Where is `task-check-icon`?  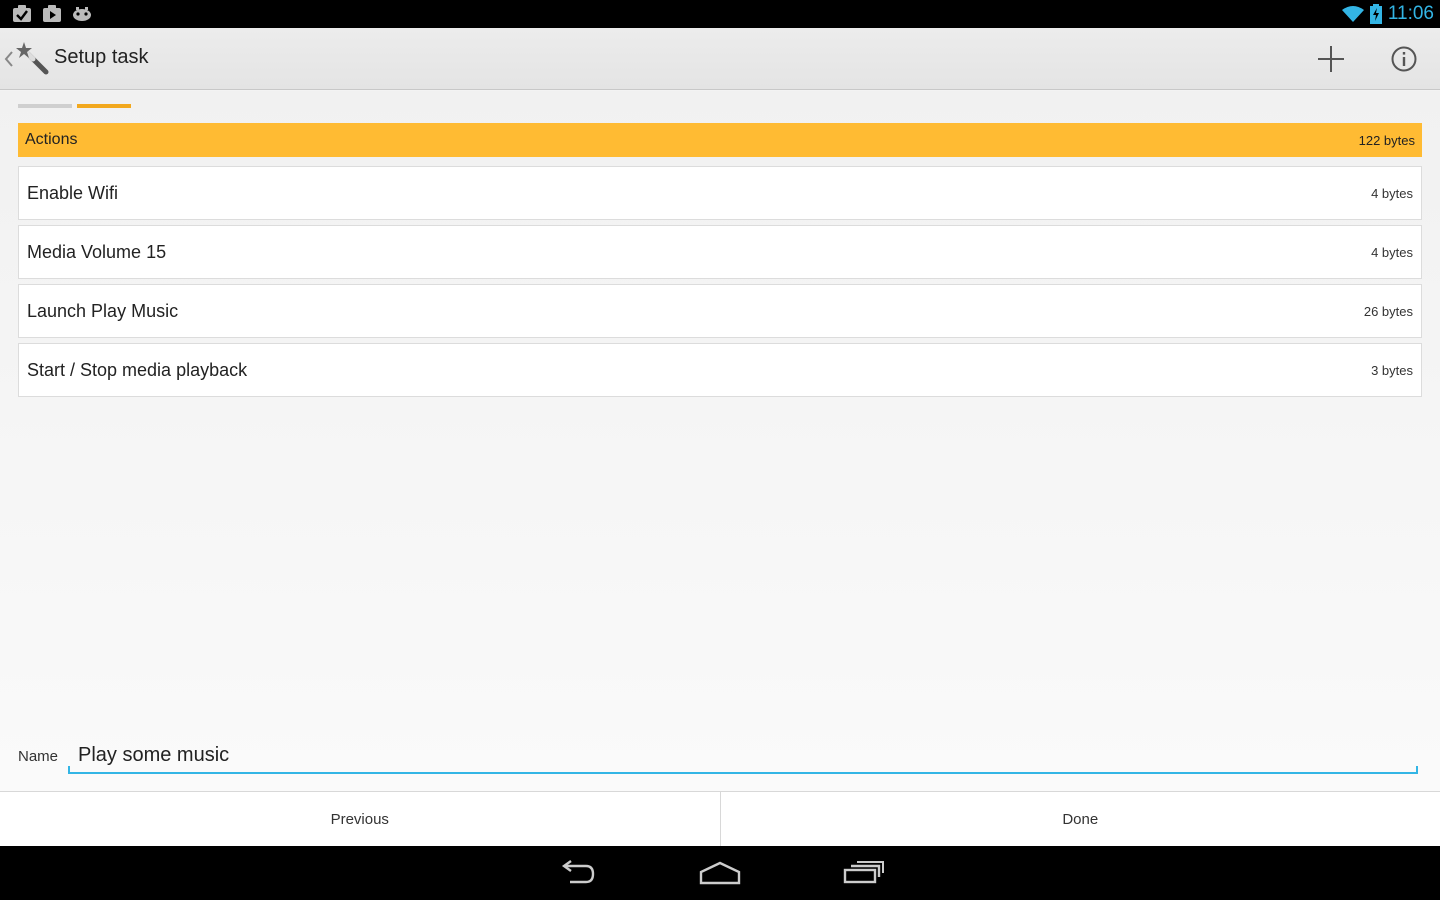
task-check-icon is located at coordinates (22, 13).